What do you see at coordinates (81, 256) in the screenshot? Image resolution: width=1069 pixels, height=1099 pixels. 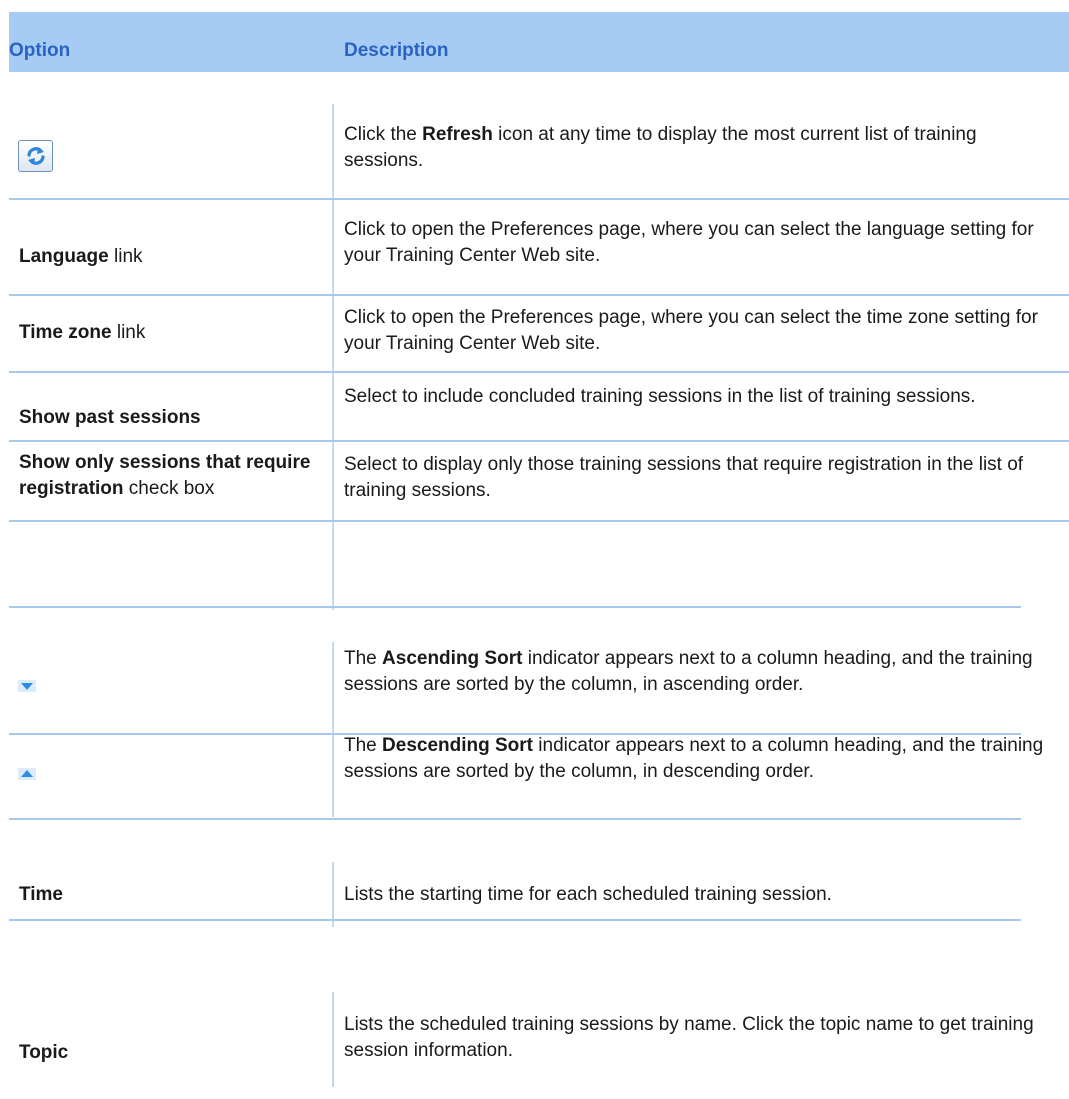 I see `language-option: Language link` at bounding box center [81, 256].